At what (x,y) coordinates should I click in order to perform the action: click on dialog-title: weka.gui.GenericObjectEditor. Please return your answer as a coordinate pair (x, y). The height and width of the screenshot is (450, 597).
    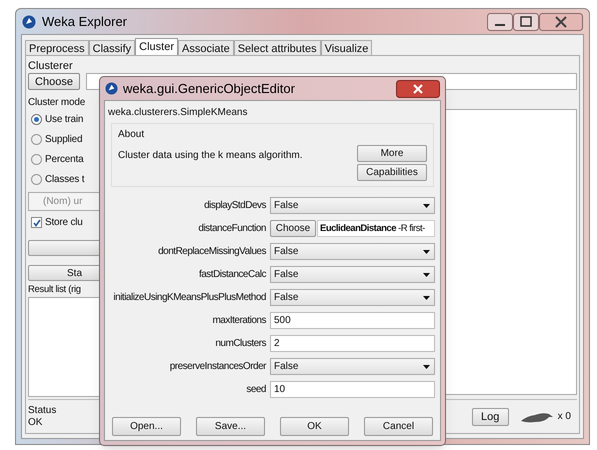
    Looking at the image, I should click on (209, 89).